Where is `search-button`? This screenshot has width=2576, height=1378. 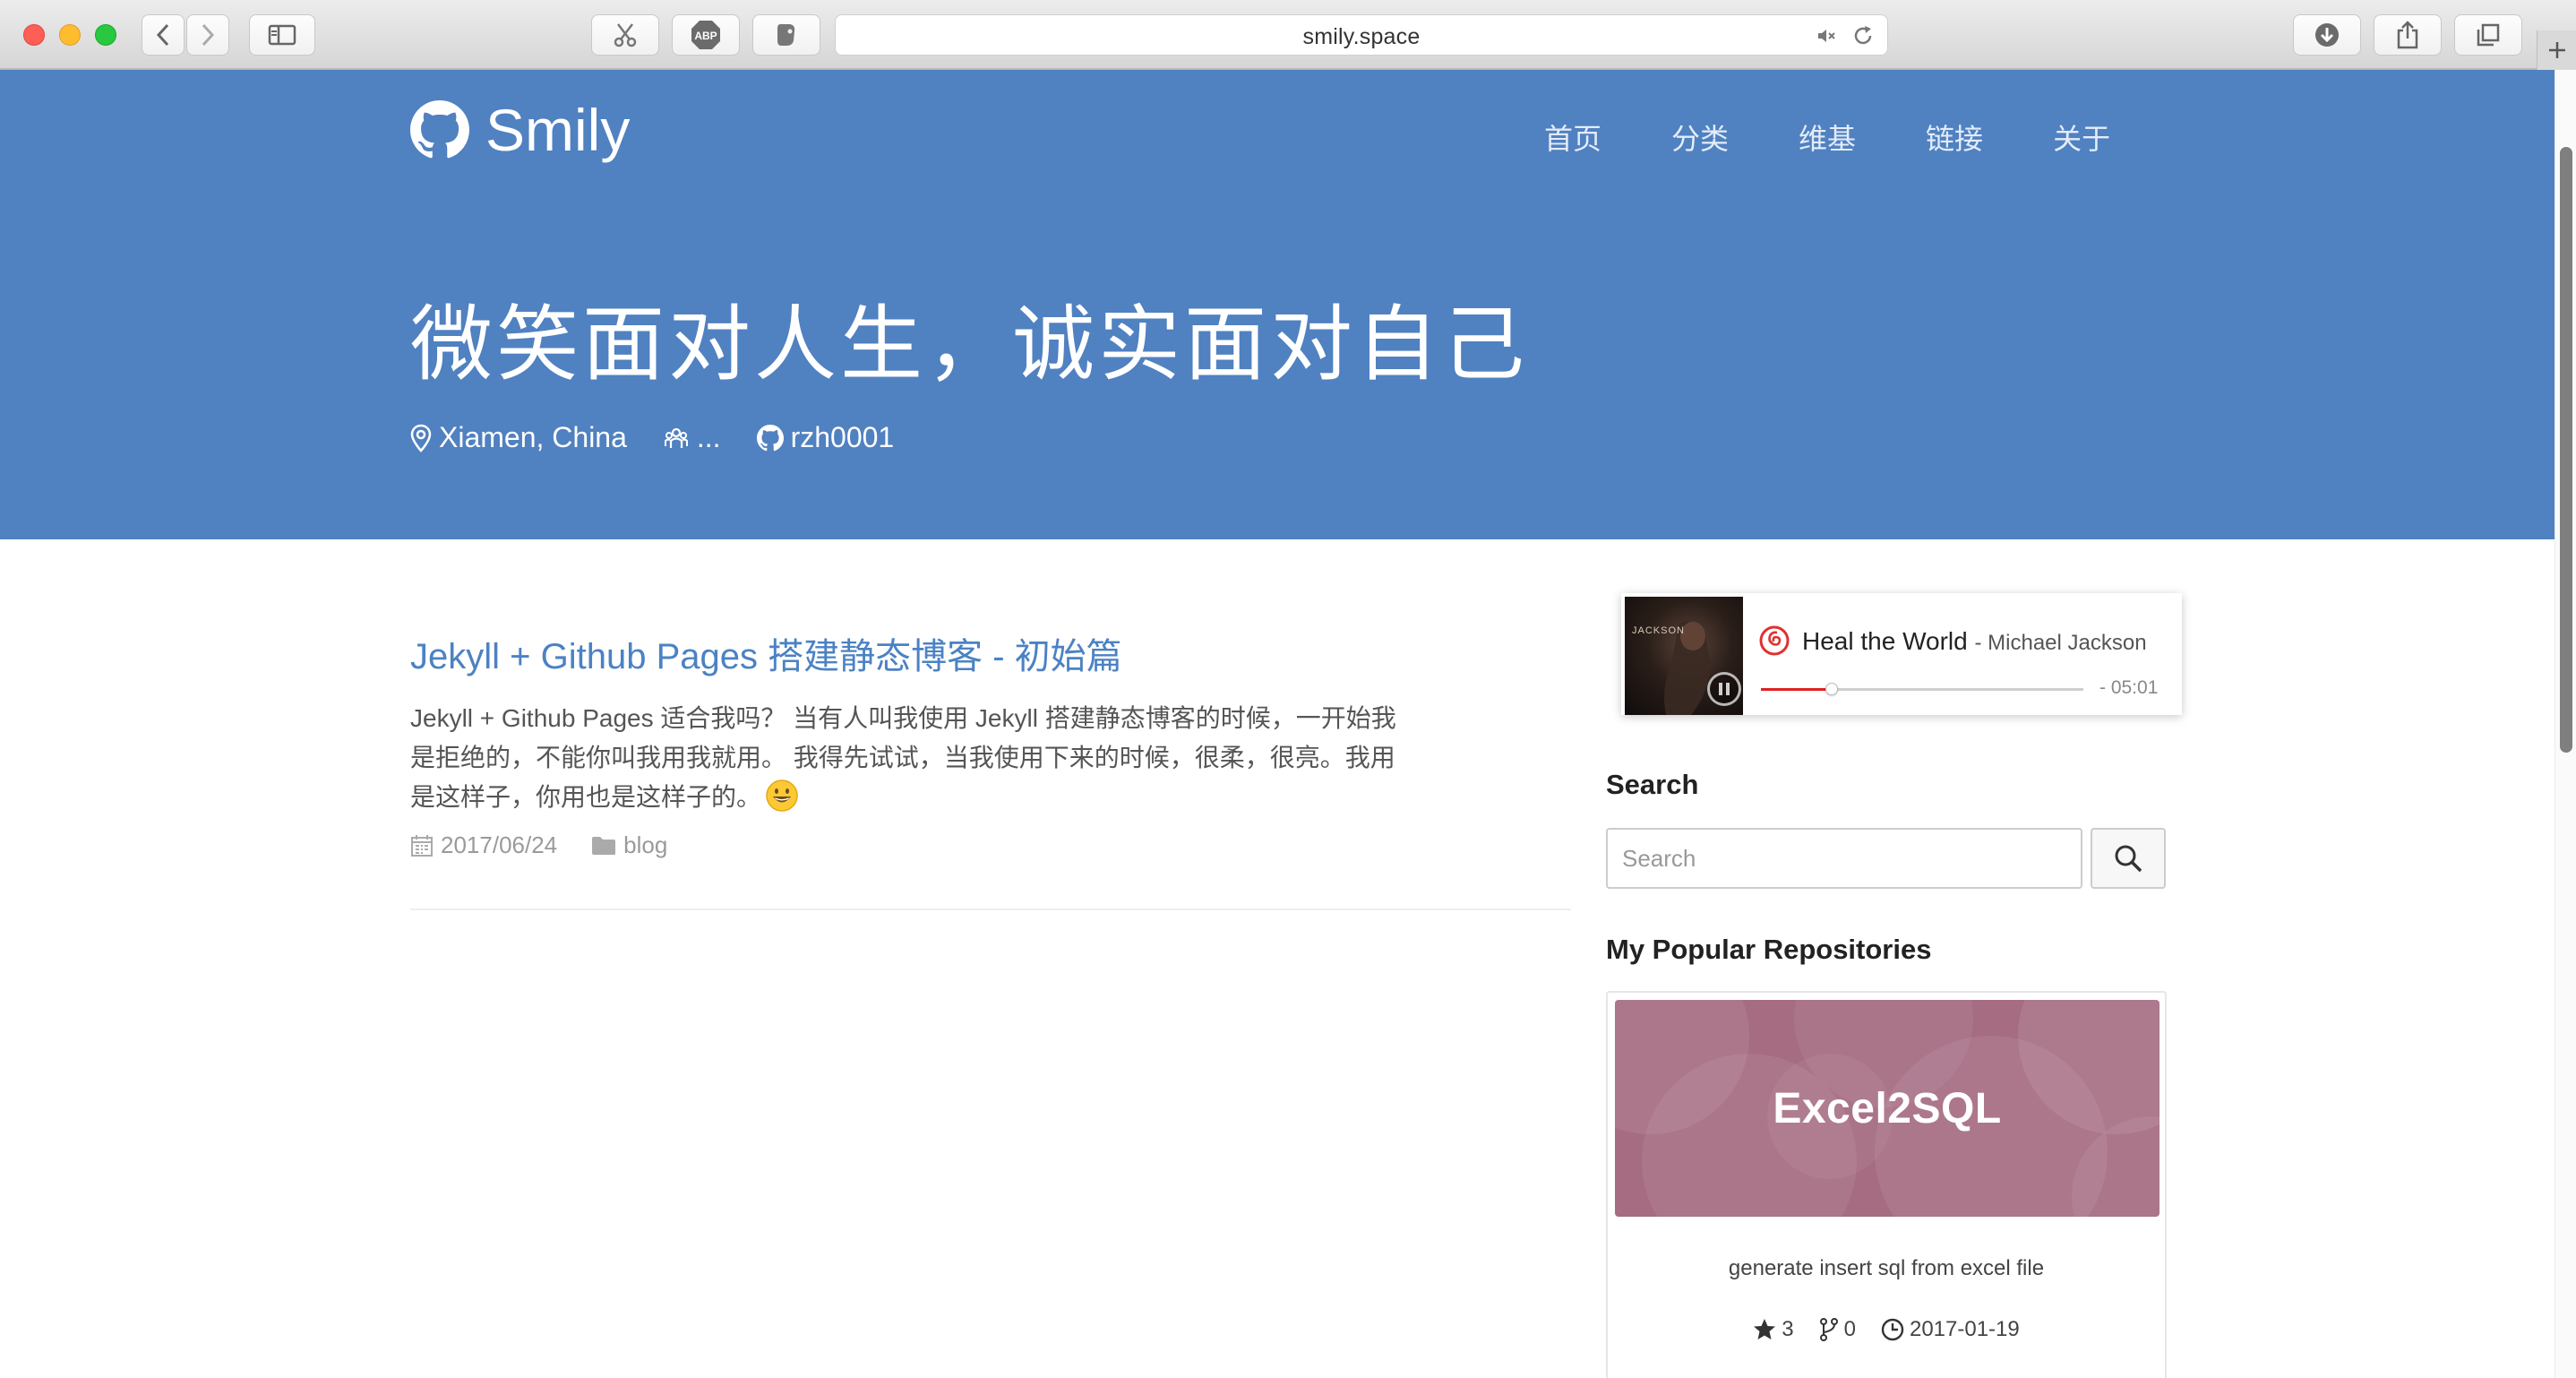 search-button is located at coordinates (2128, 858).